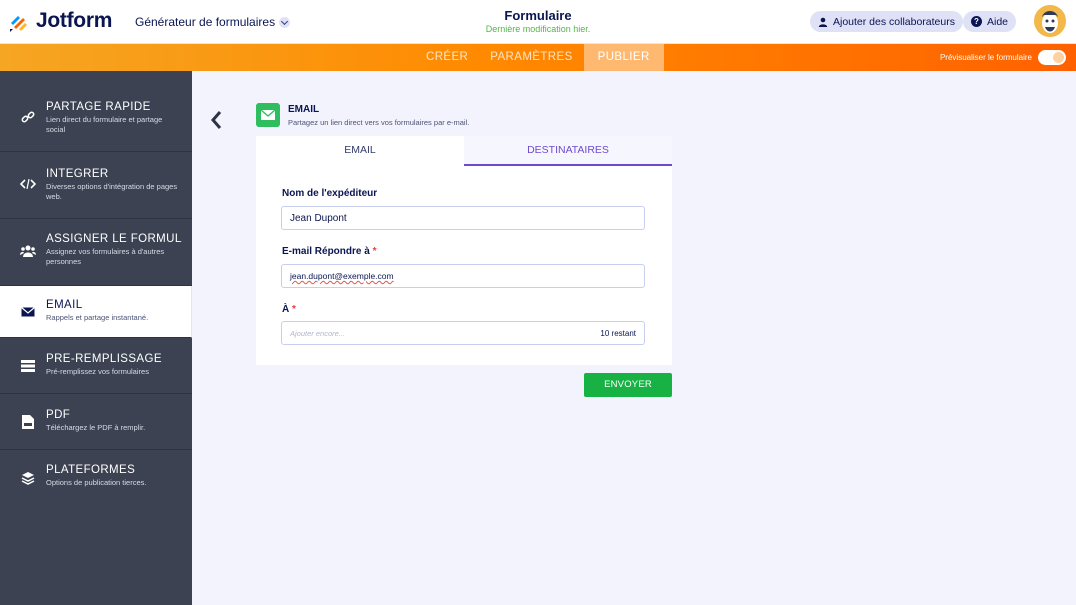 This screenshot has width=1076, height=605. I want to click on reply-to-label-row: E-mail Répondre à *, so click(329, 251).